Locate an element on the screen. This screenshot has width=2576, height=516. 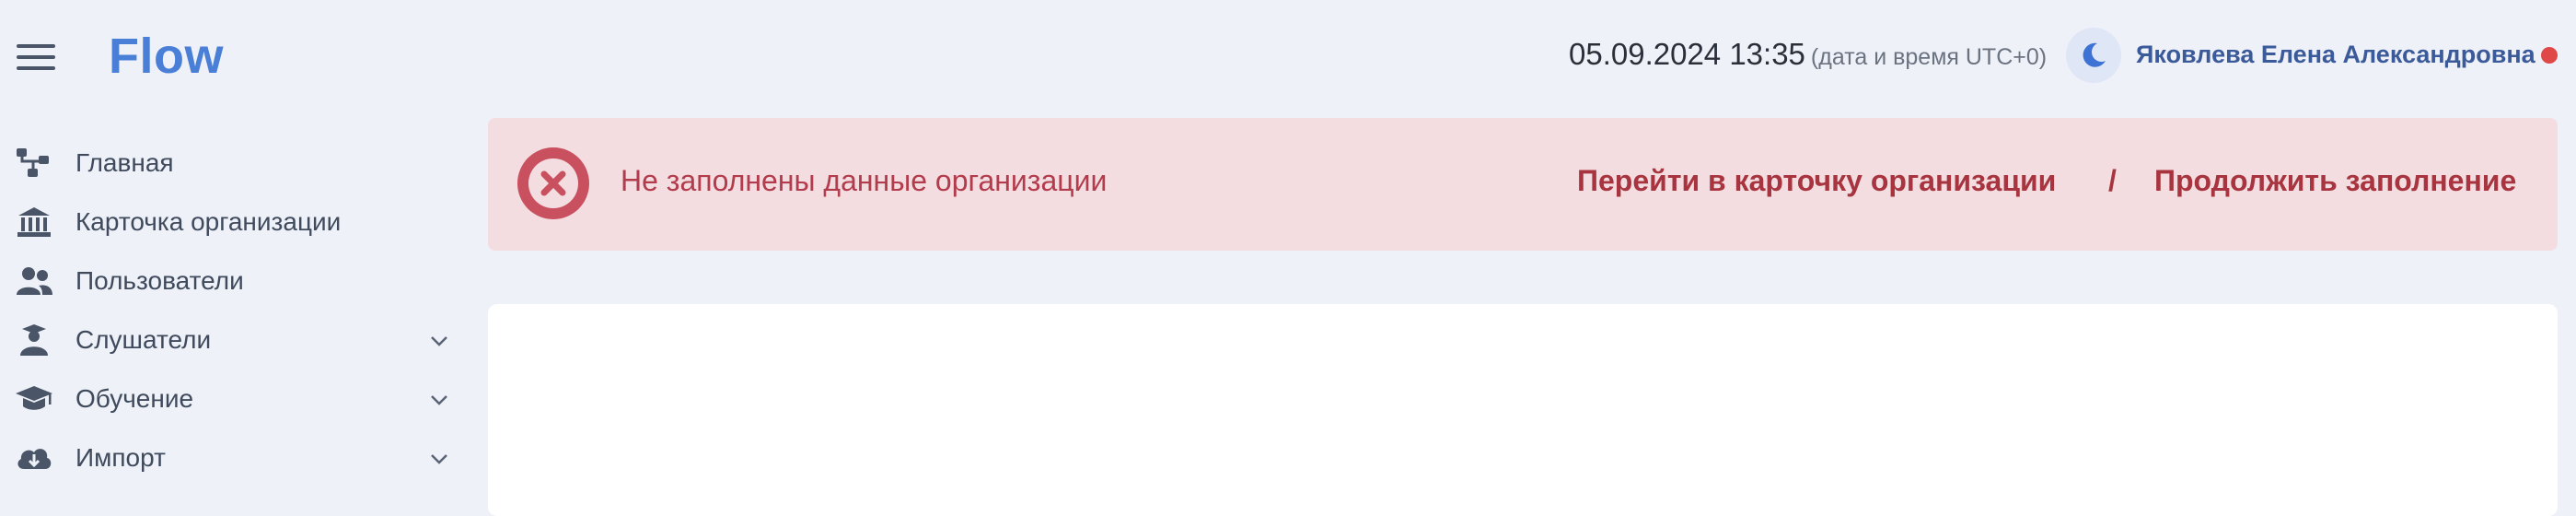
datetime-value: 05.09.2024 13:35 is located at coordinates (1687, 54).